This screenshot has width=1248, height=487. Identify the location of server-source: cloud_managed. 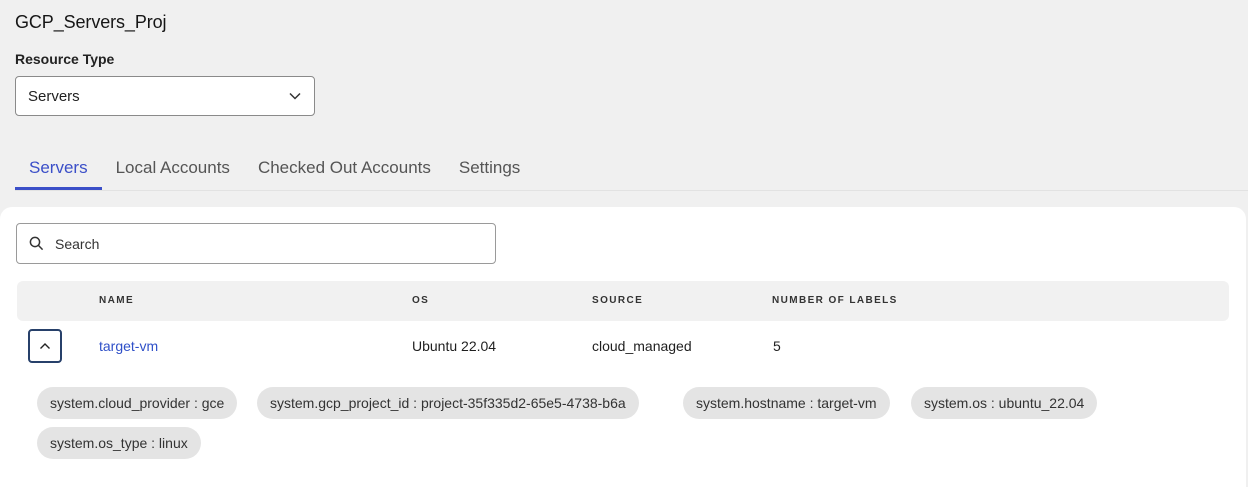
(642, 346).